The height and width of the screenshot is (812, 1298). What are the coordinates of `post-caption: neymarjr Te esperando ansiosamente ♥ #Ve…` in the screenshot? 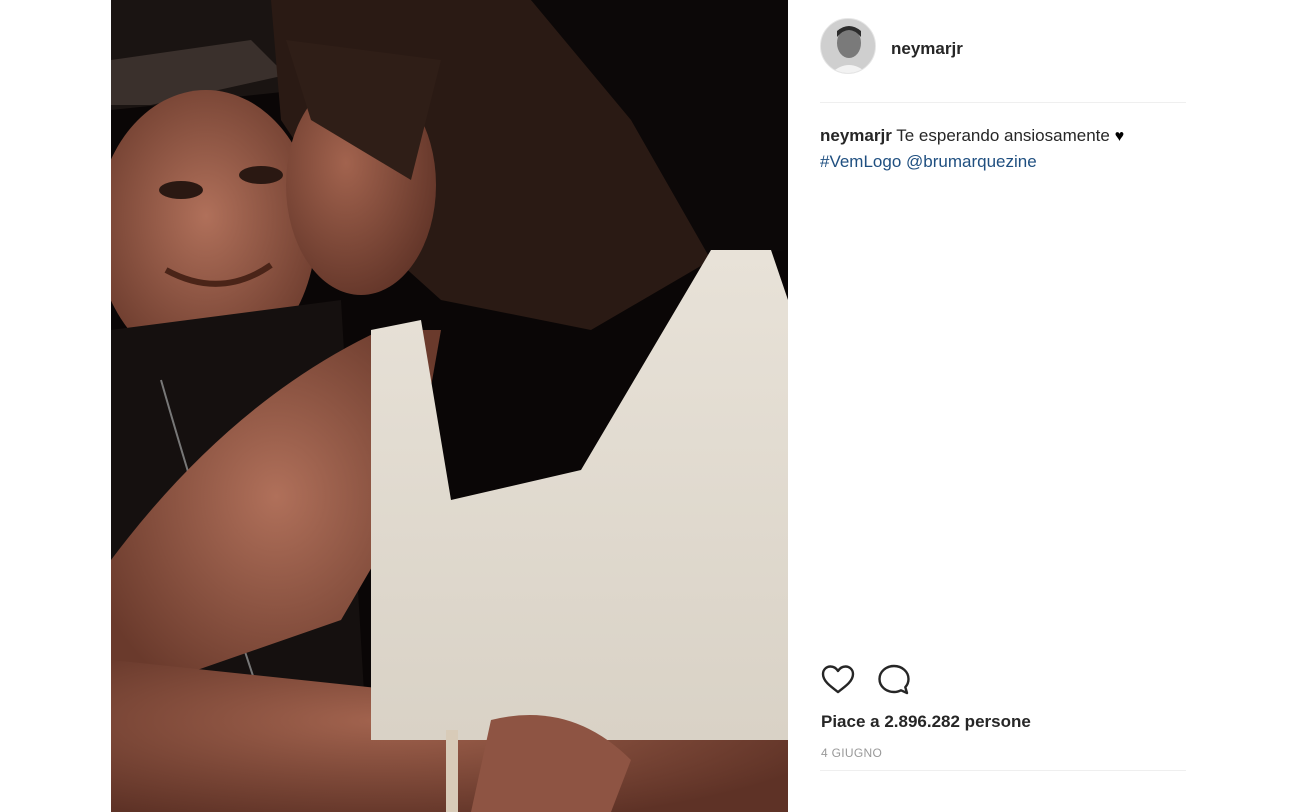 It's located at (1003, 148).